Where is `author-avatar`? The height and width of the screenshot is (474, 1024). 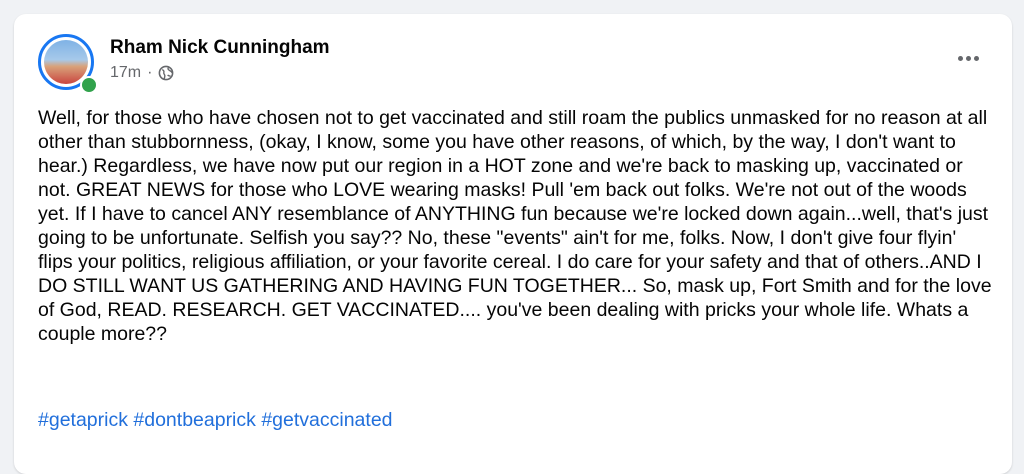
author-avatar is located at coordinates (68, 64).